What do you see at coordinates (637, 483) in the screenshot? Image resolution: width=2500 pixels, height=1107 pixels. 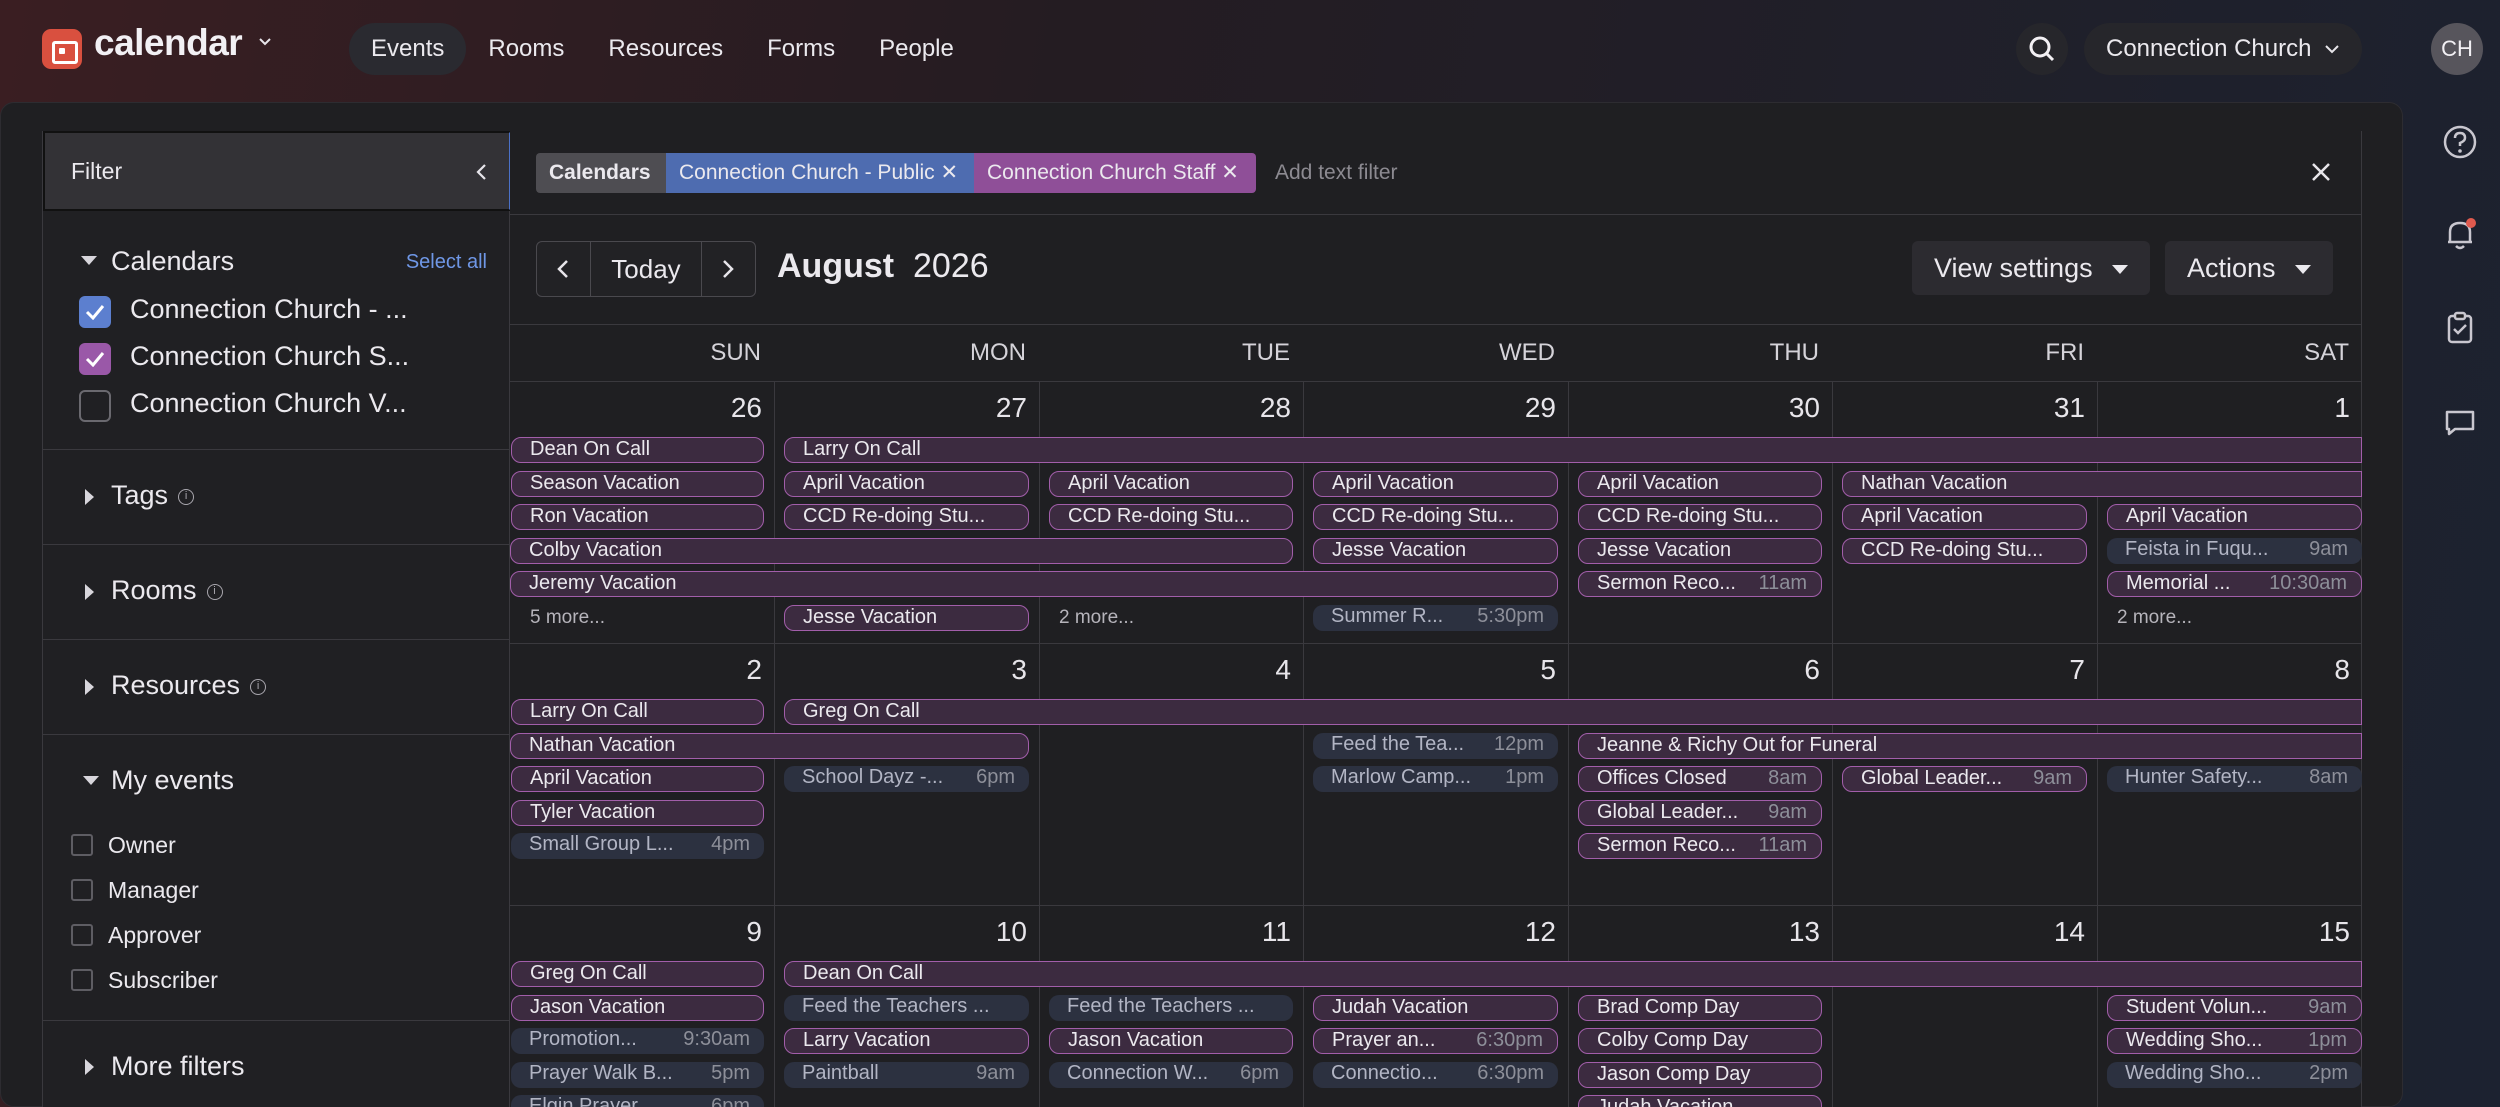 I see `event-pill: Season Vacation` at bounding box center [637, 483].